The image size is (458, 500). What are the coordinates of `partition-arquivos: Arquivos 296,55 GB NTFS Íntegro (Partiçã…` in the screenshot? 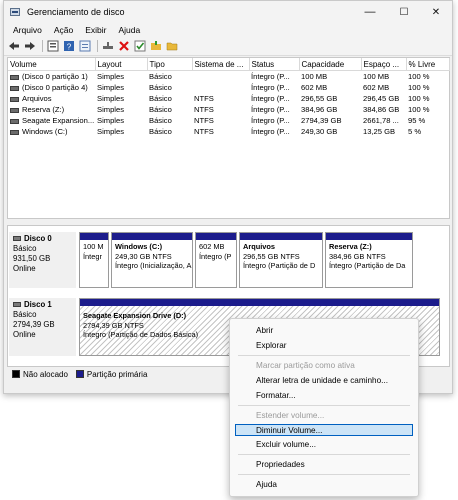 It's located at (281, 260).